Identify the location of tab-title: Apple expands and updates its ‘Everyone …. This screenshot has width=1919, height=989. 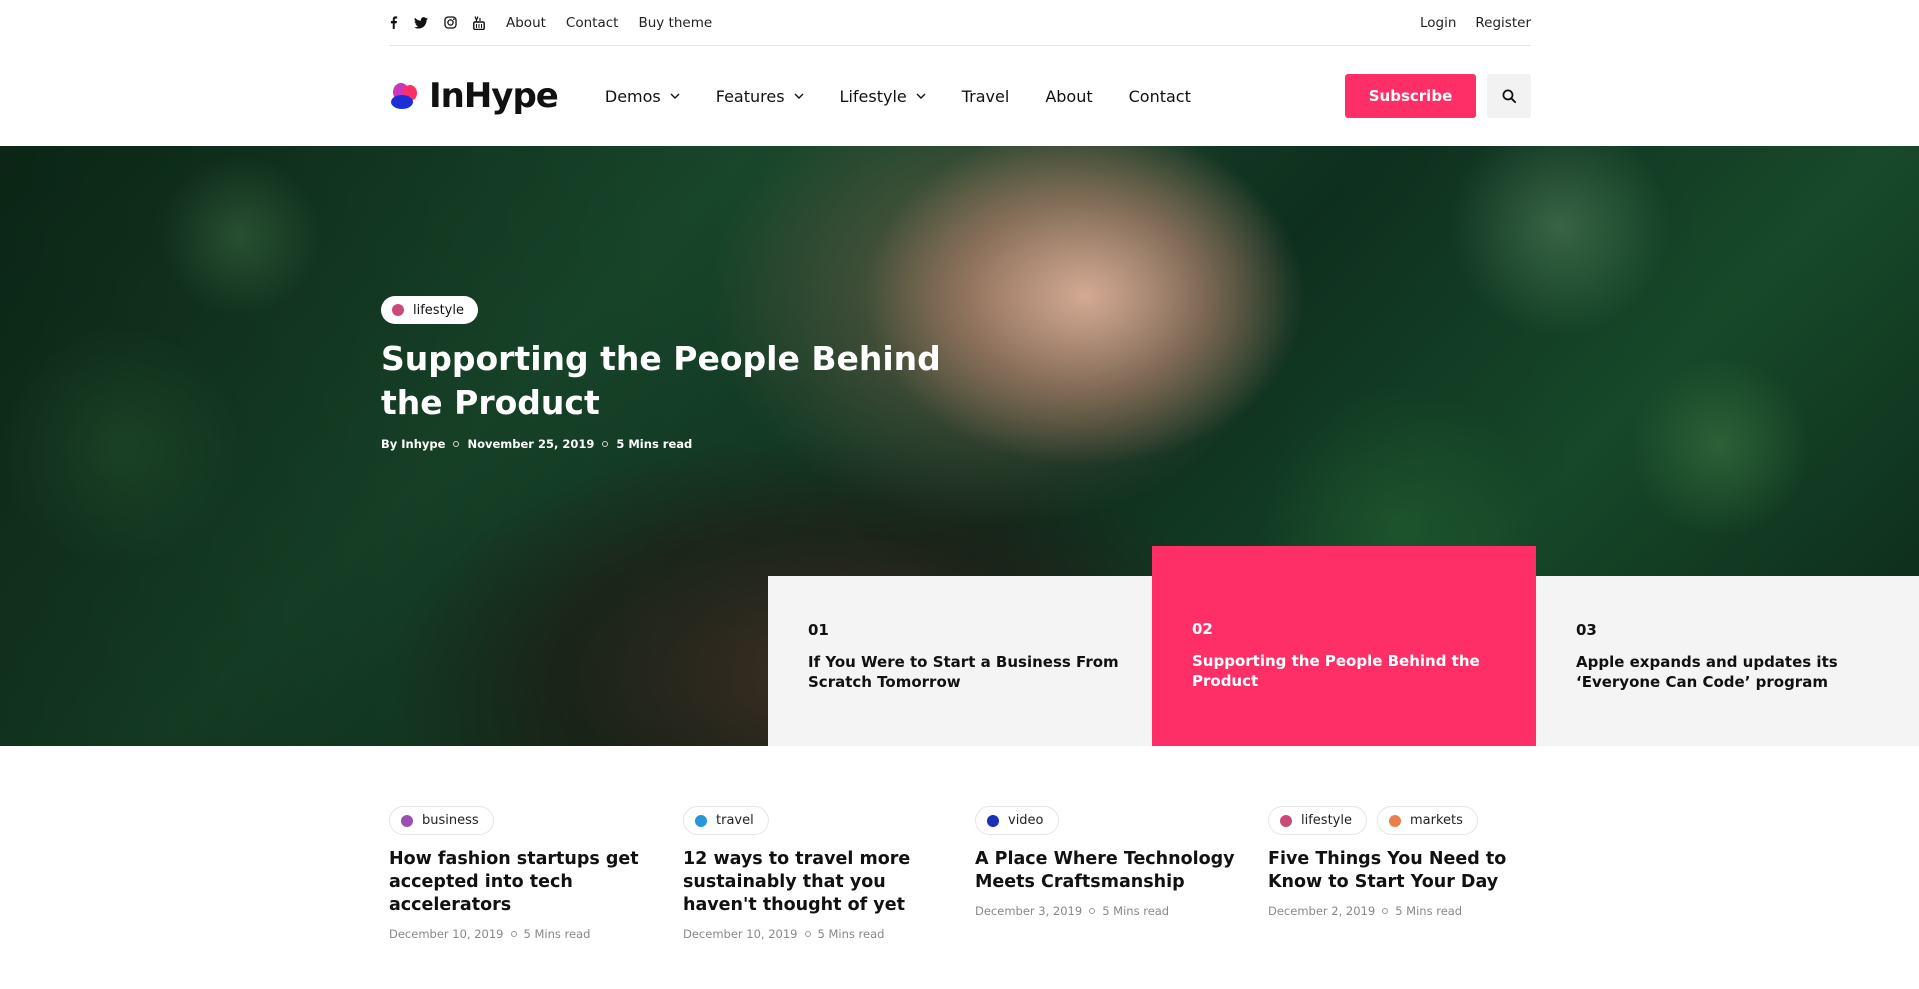
(1707, 672).